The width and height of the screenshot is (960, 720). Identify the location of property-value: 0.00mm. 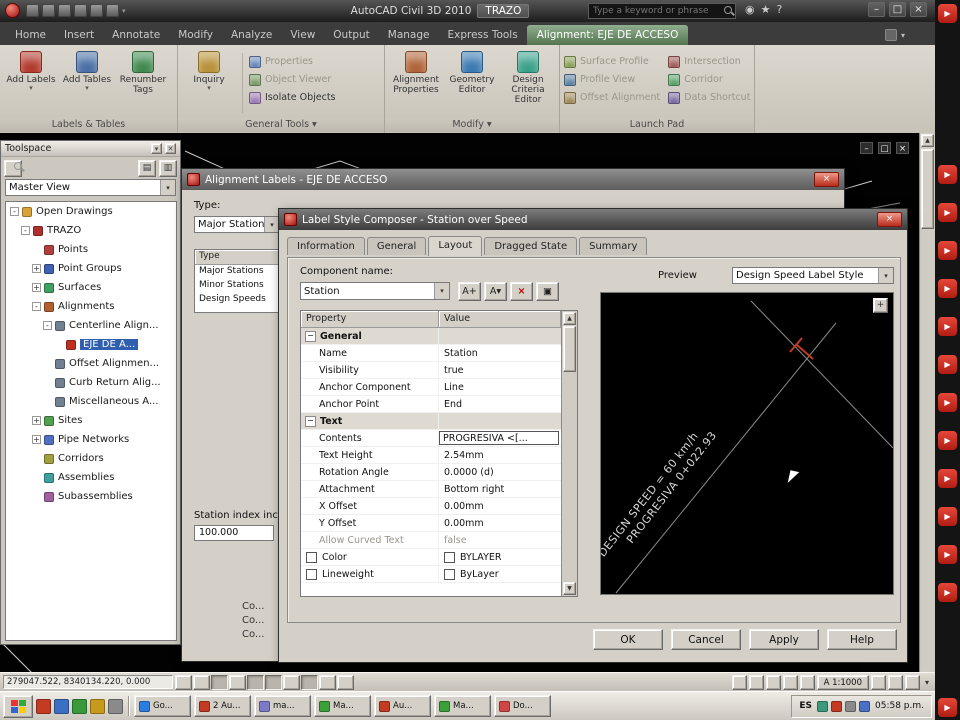
(500, 506).